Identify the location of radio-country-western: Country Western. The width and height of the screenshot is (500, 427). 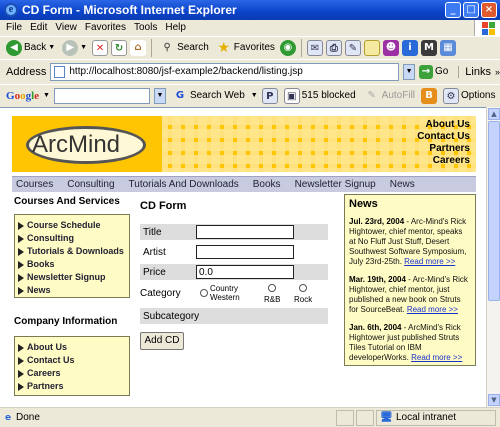
(228, 293).